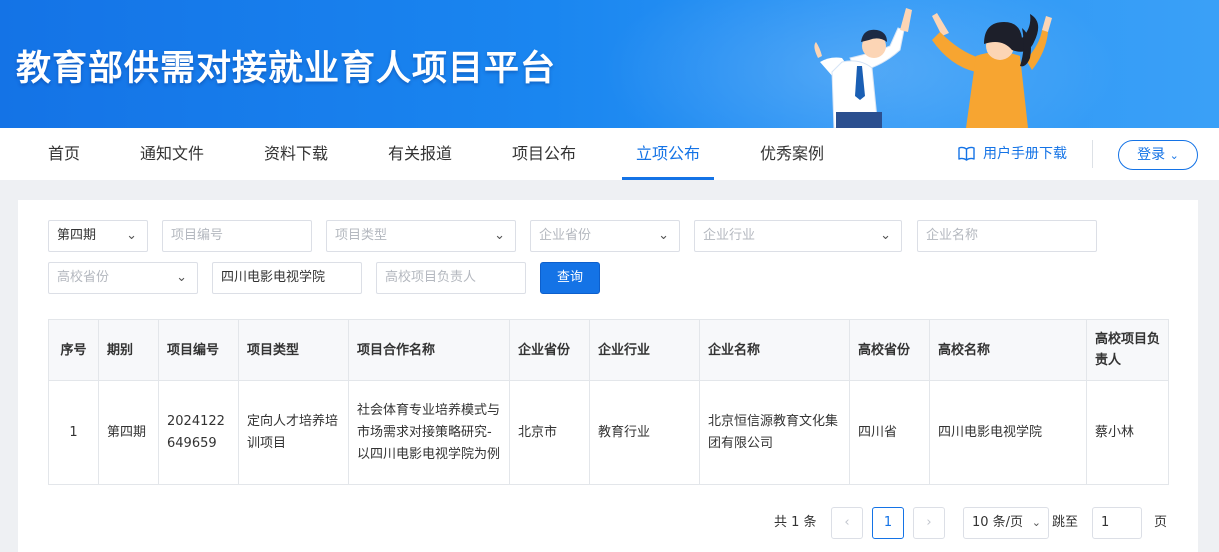  Describe the element at coordinates (966, 153) in the screenshot. I see `book-icon` at that location.